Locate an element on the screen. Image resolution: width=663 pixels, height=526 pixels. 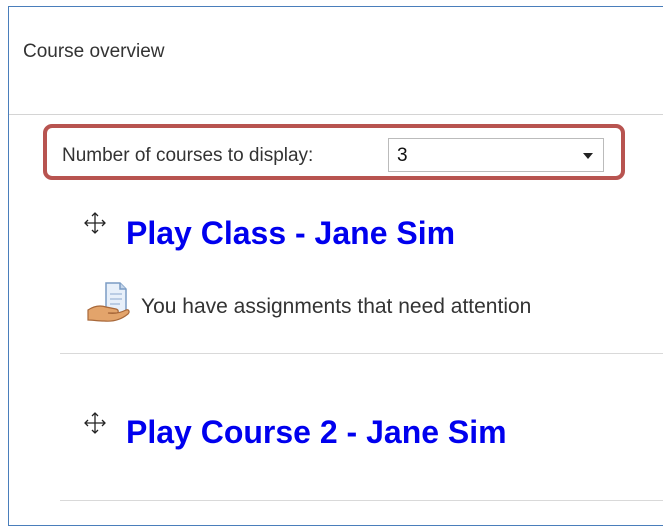
course-link-play-class: Play Class - Jane Sim is located at coordinates (290, 233).